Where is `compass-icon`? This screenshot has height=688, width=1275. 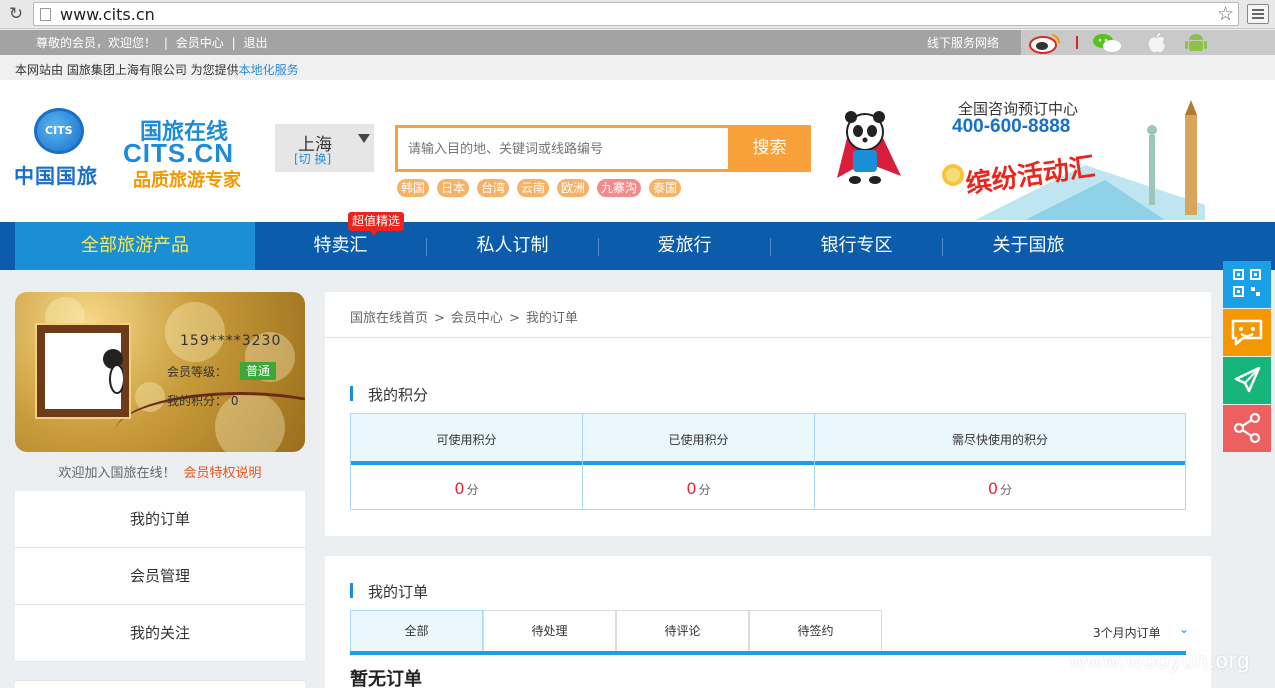 compass-icon is located at coordinates (1247, 379).